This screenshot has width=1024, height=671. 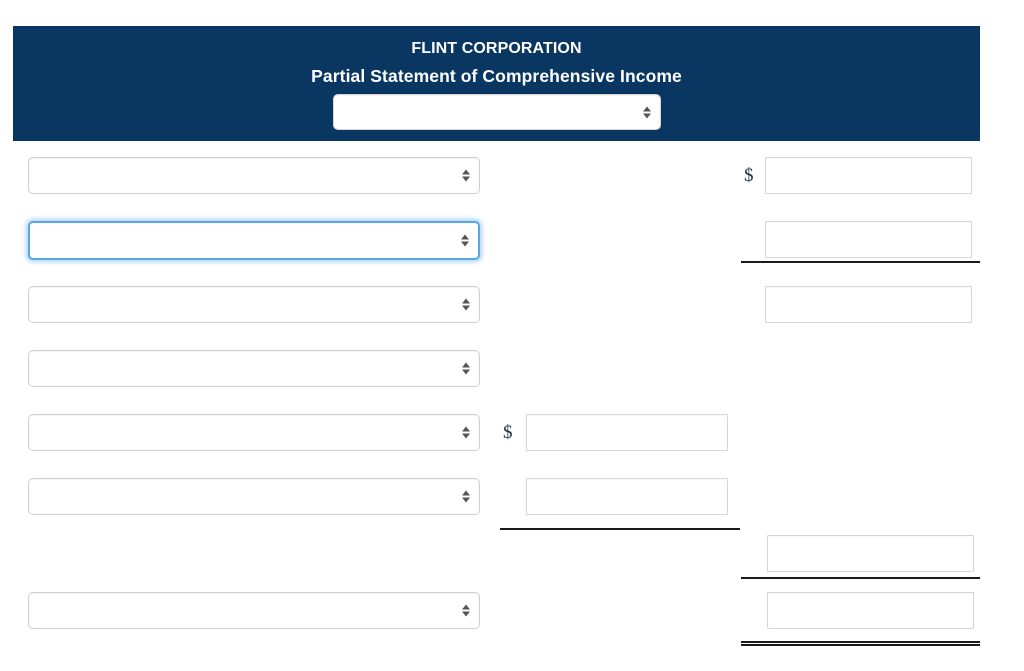 What do you see at coordinates (860, 643) in the screenshot?
I see `right-column-grand-total-rule` at bounding box center [860, 643].